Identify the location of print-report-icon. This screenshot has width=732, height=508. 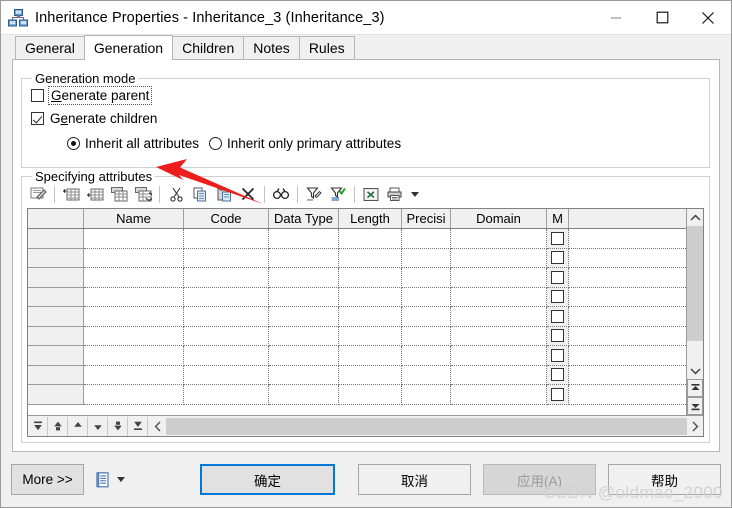
(103, 479).